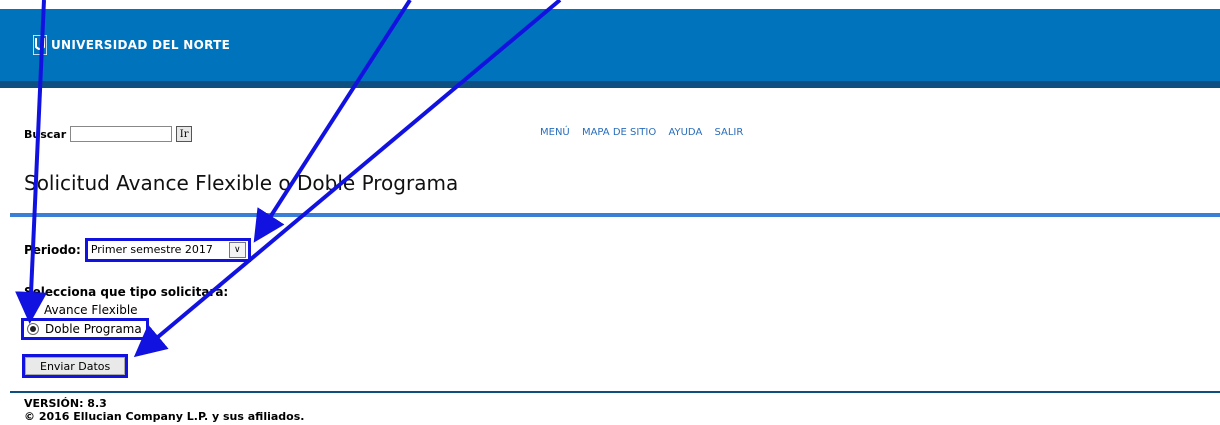  I want to click on search-form: Buscar Ir, so click(108, 134).